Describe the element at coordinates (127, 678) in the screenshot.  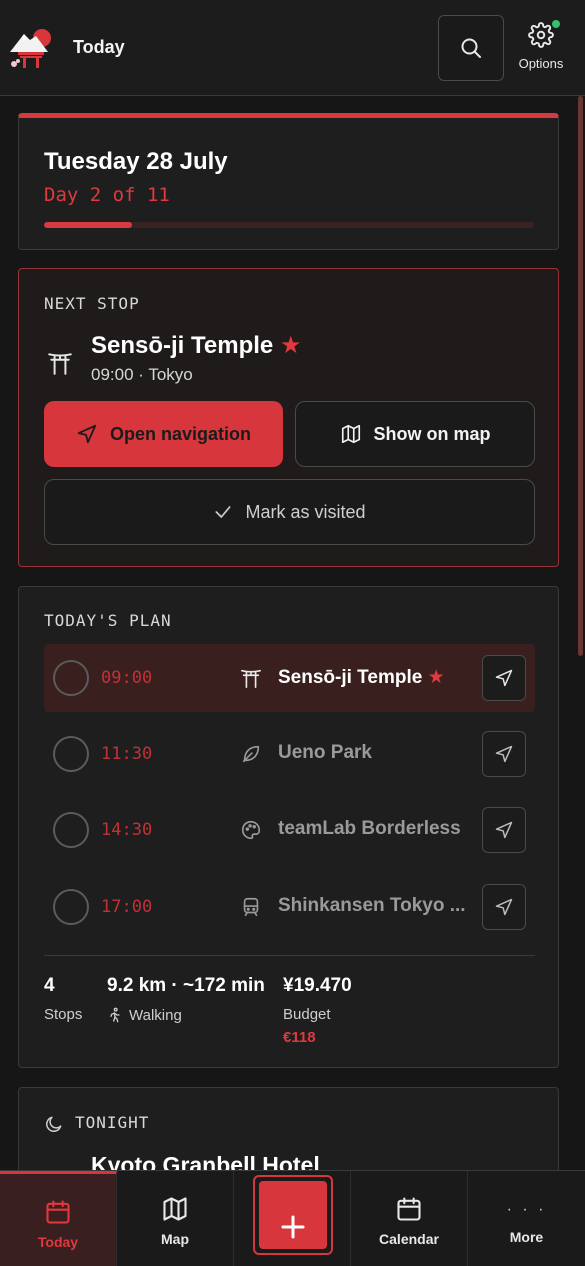
I see `plan-item-time: 09:00` at that location.